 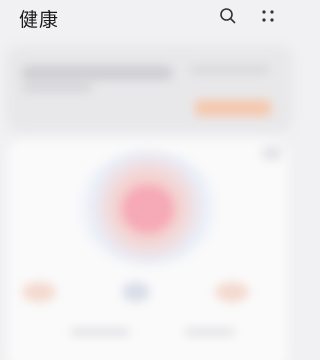 I want to click on activity-corner, so click(x=272, y=153).